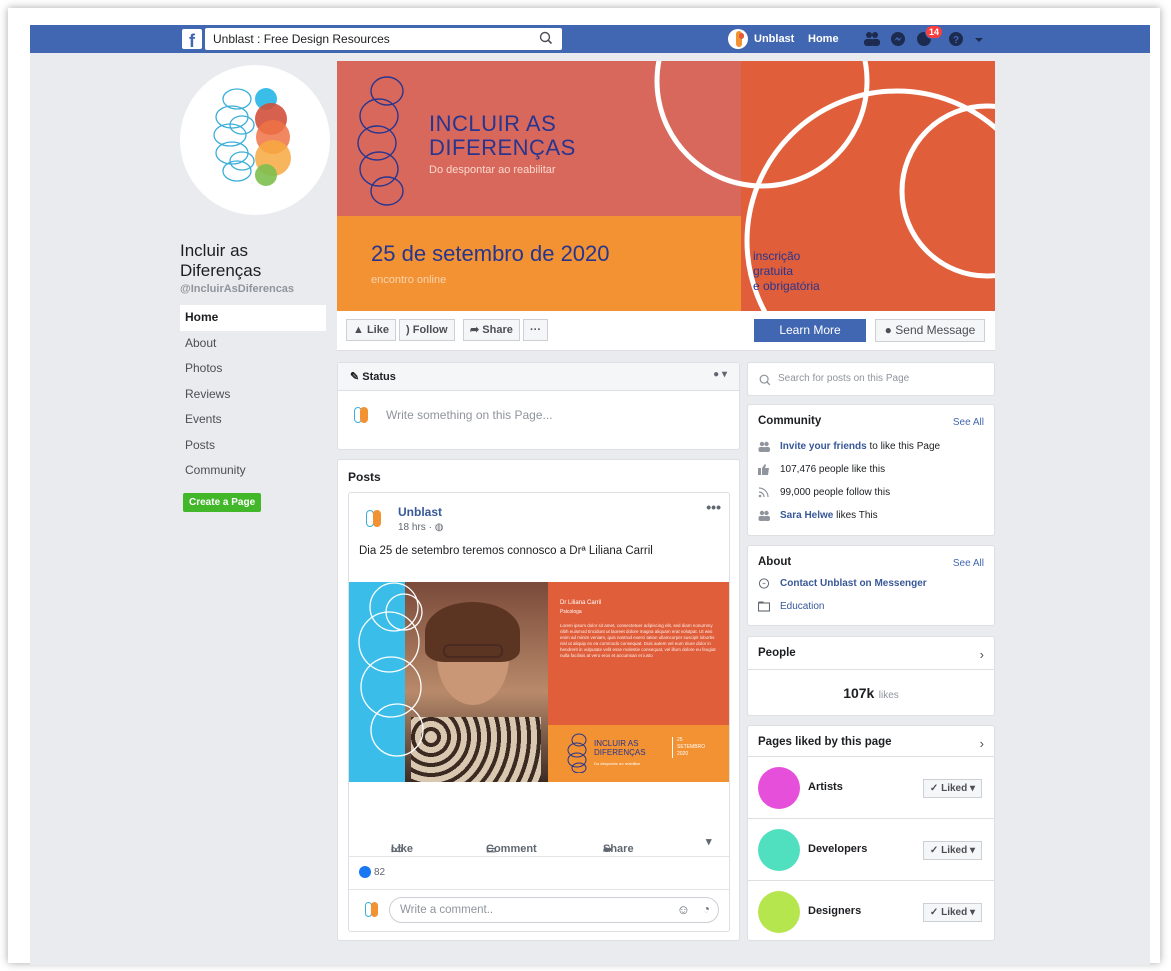  What do you see at coordinates (511, 849) in the screenshot?
I see `post-comment-label: Comment` at bounding box center [511, 849].